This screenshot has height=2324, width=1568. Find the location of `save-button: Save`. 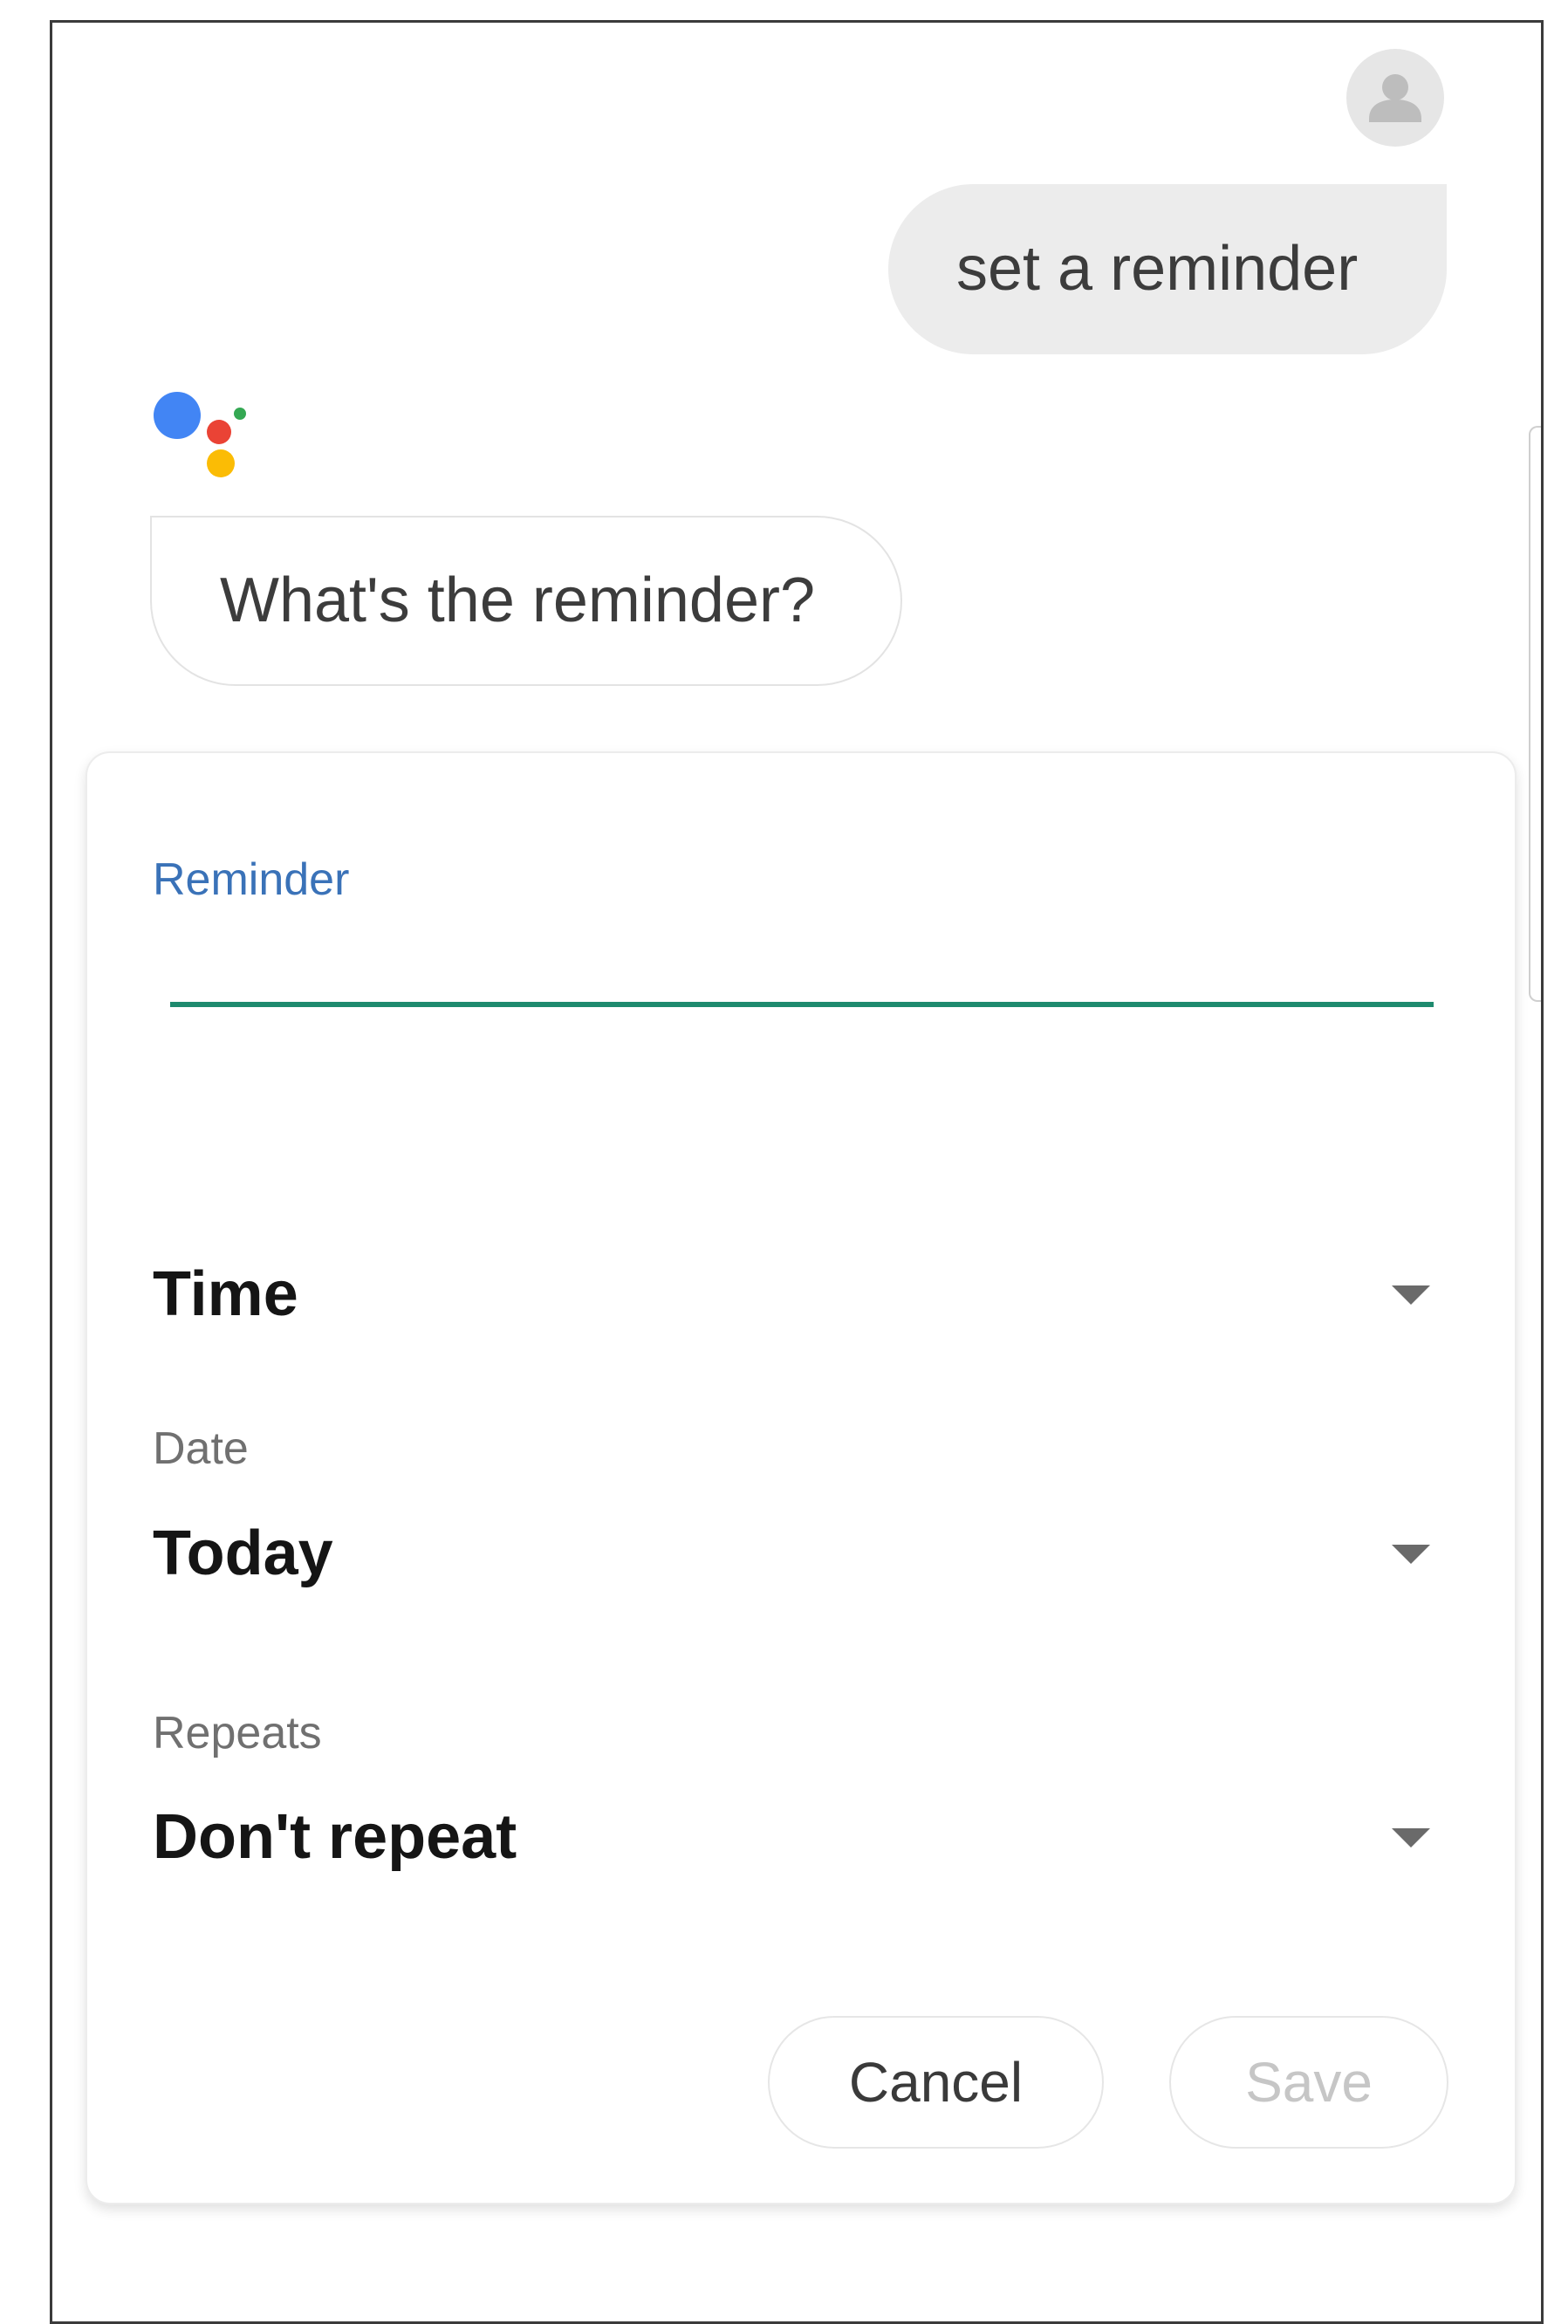

save-button: Save is located at coordinates (1308, 2082).